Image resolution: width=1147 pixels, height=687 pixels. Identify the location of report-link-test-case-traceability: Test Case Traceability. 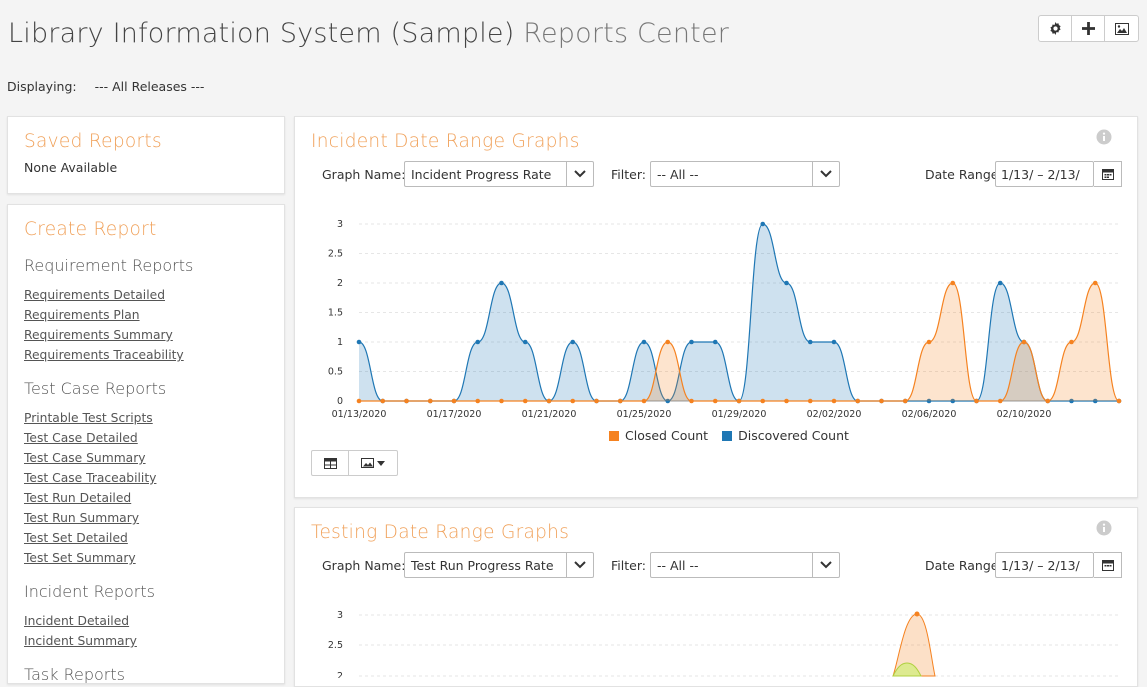
(146, 478).